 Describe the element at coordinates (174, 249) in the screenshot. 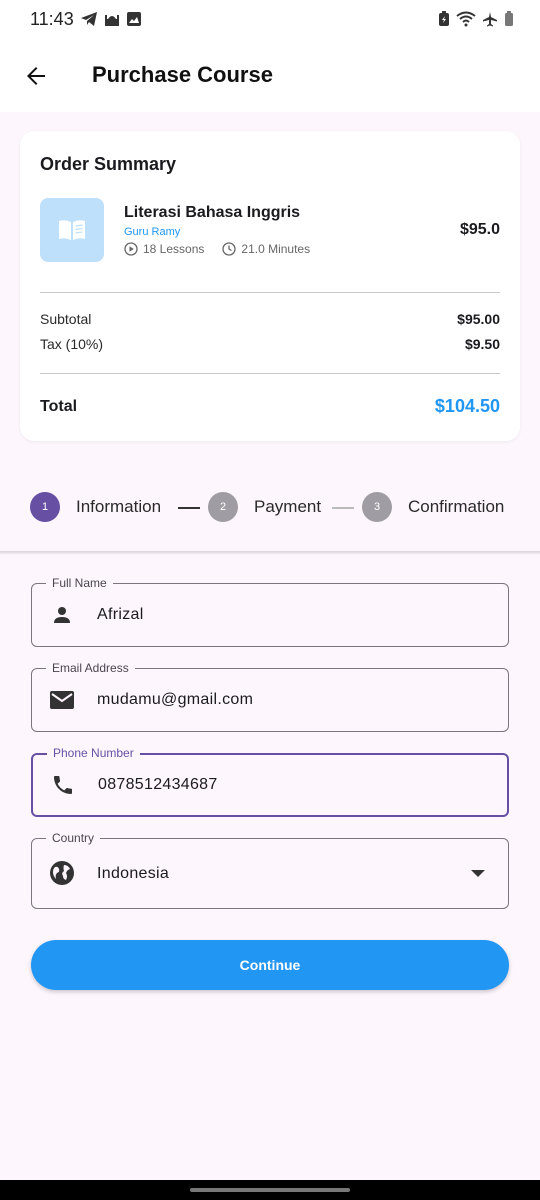

I see `lessons-count: 18 Lessons` at that location.